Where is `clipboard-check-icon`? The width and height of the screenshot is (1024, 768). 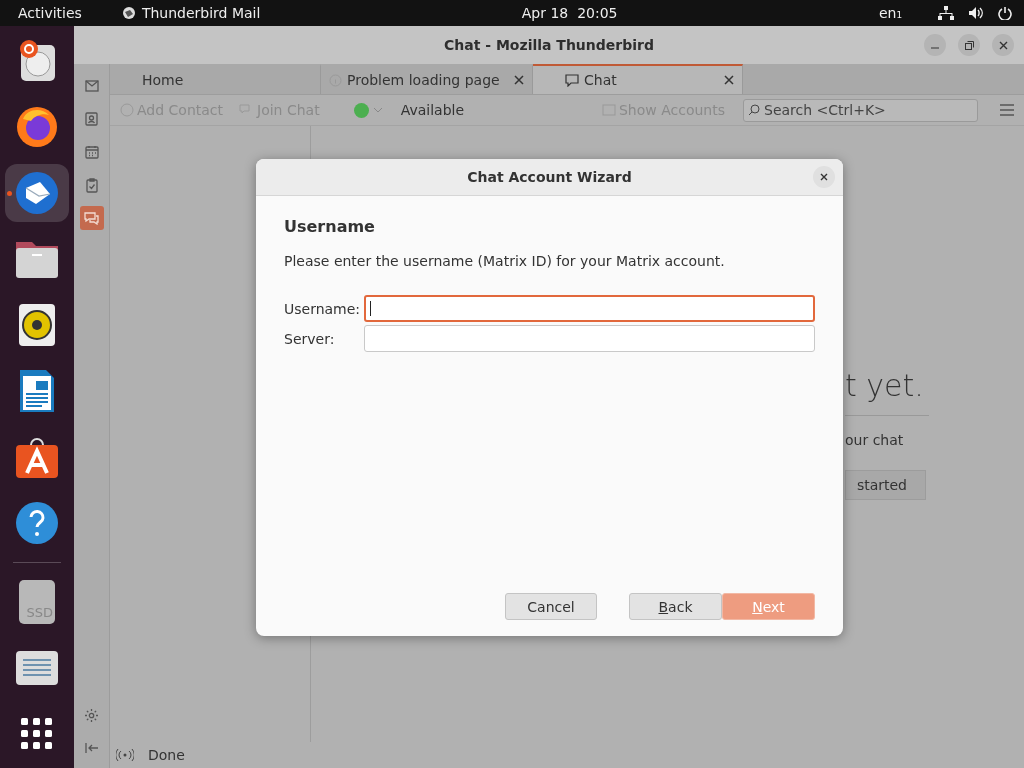 clipboard-check-icon is located at coordinates (91, 185).